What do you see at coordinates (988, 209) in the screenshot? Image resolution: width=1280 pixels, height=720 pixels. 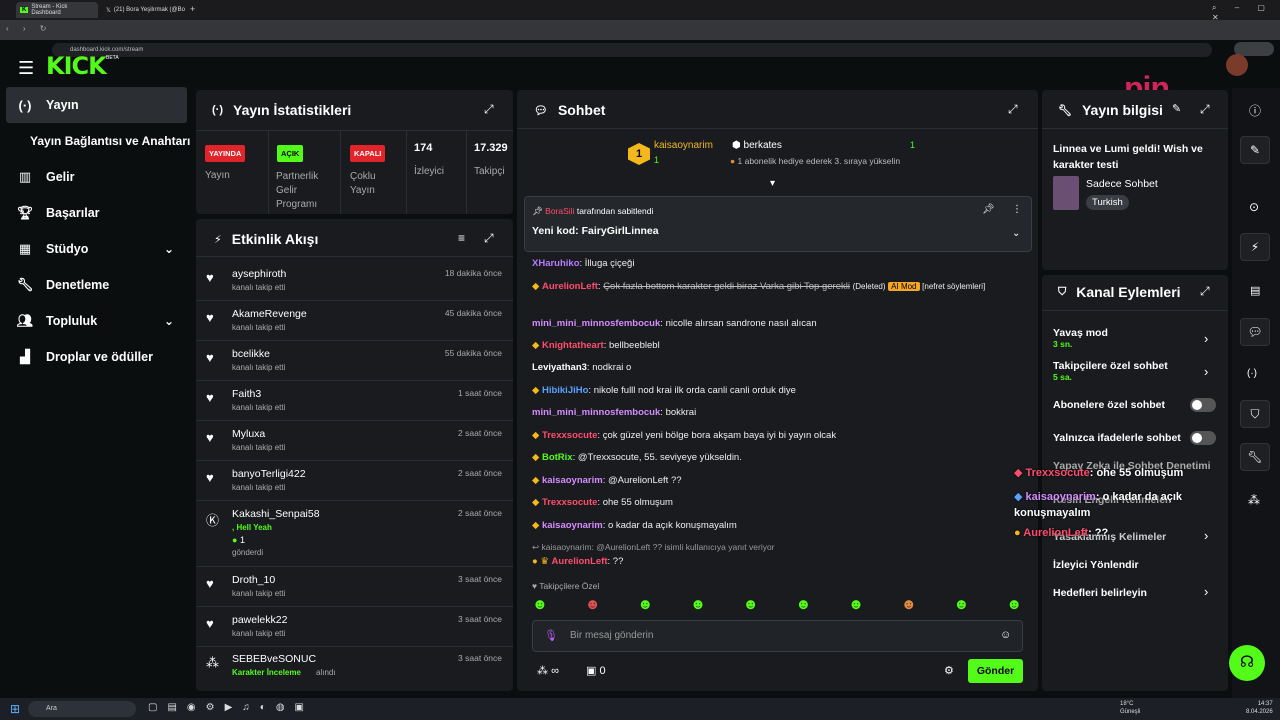 I see `unpin-icon: 📌︎` at bounding box center [988, 209].